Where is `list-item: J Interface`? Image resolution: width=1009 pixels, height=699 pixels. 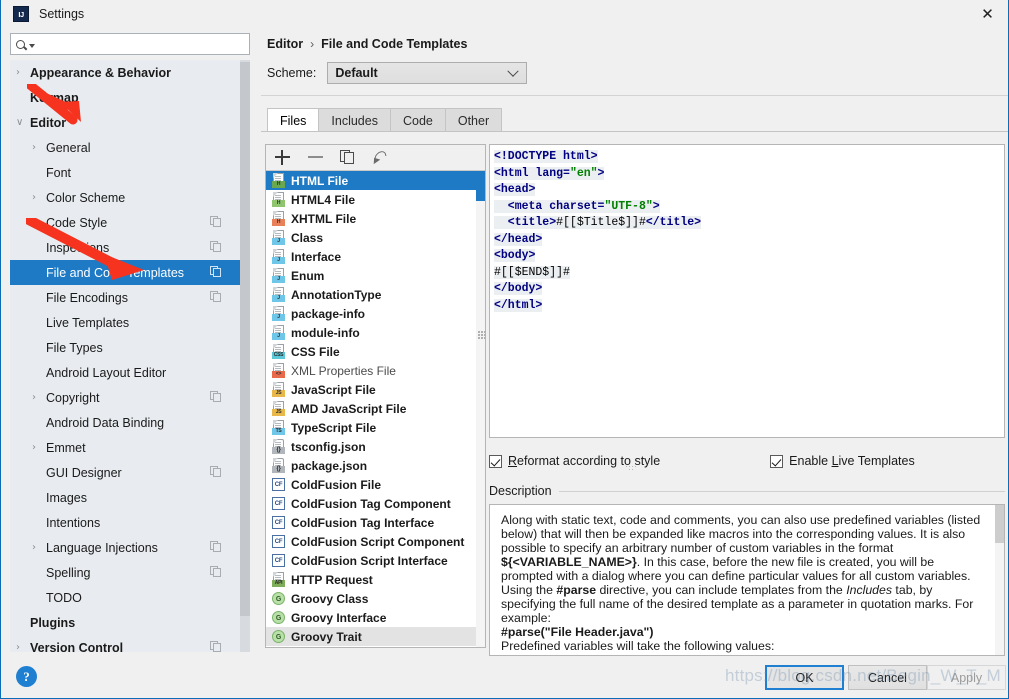 list-item: J Interface is located at coordinates (371, 256).